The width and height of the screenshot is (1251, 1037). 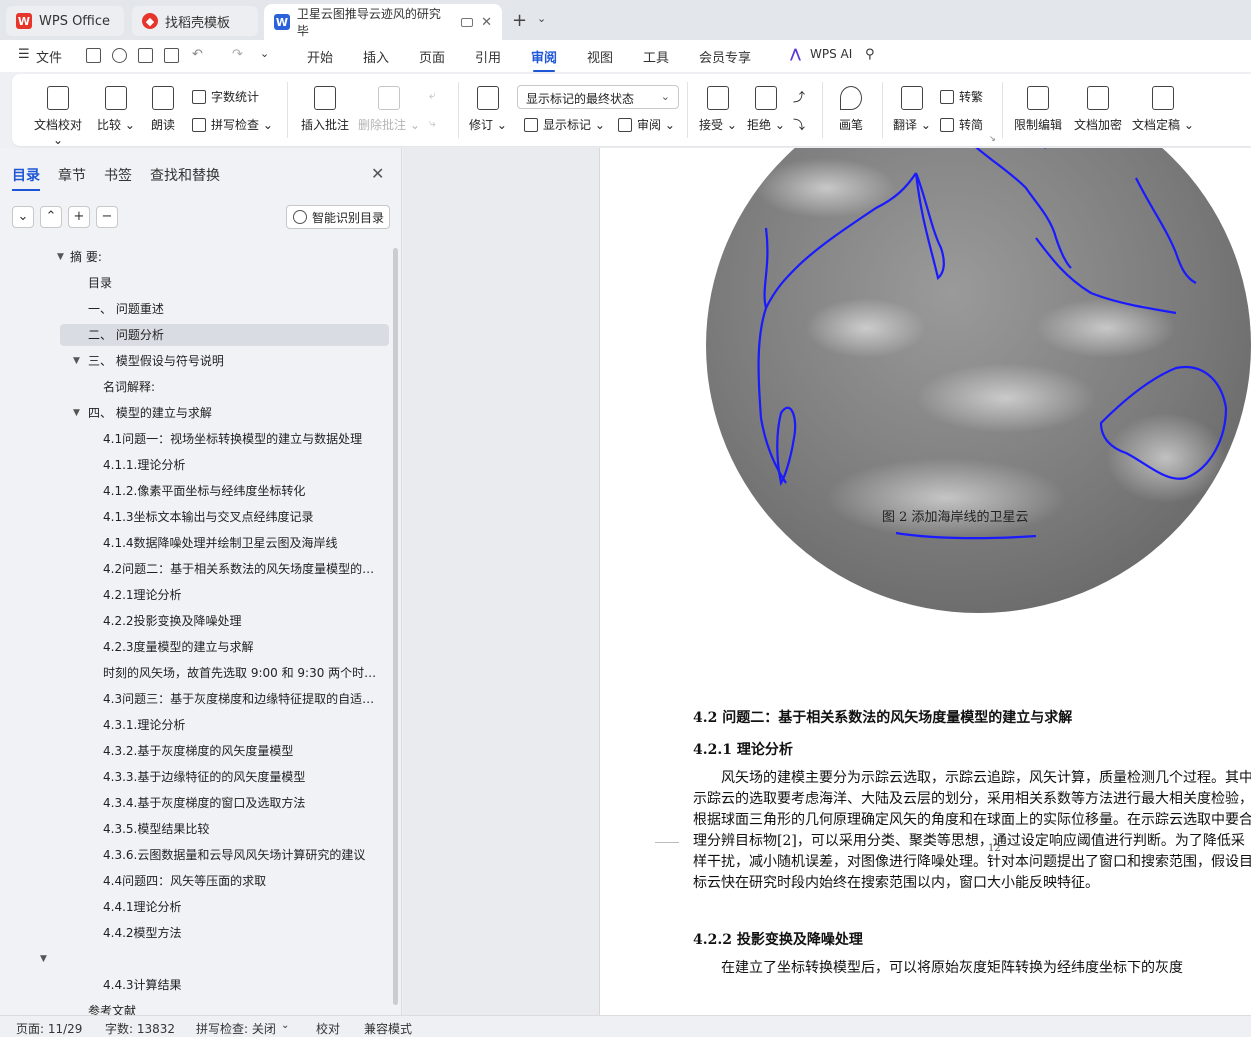 I want to click on heading-4-2-1: 4.2.1 理论分析, so click(x=743, y=749).